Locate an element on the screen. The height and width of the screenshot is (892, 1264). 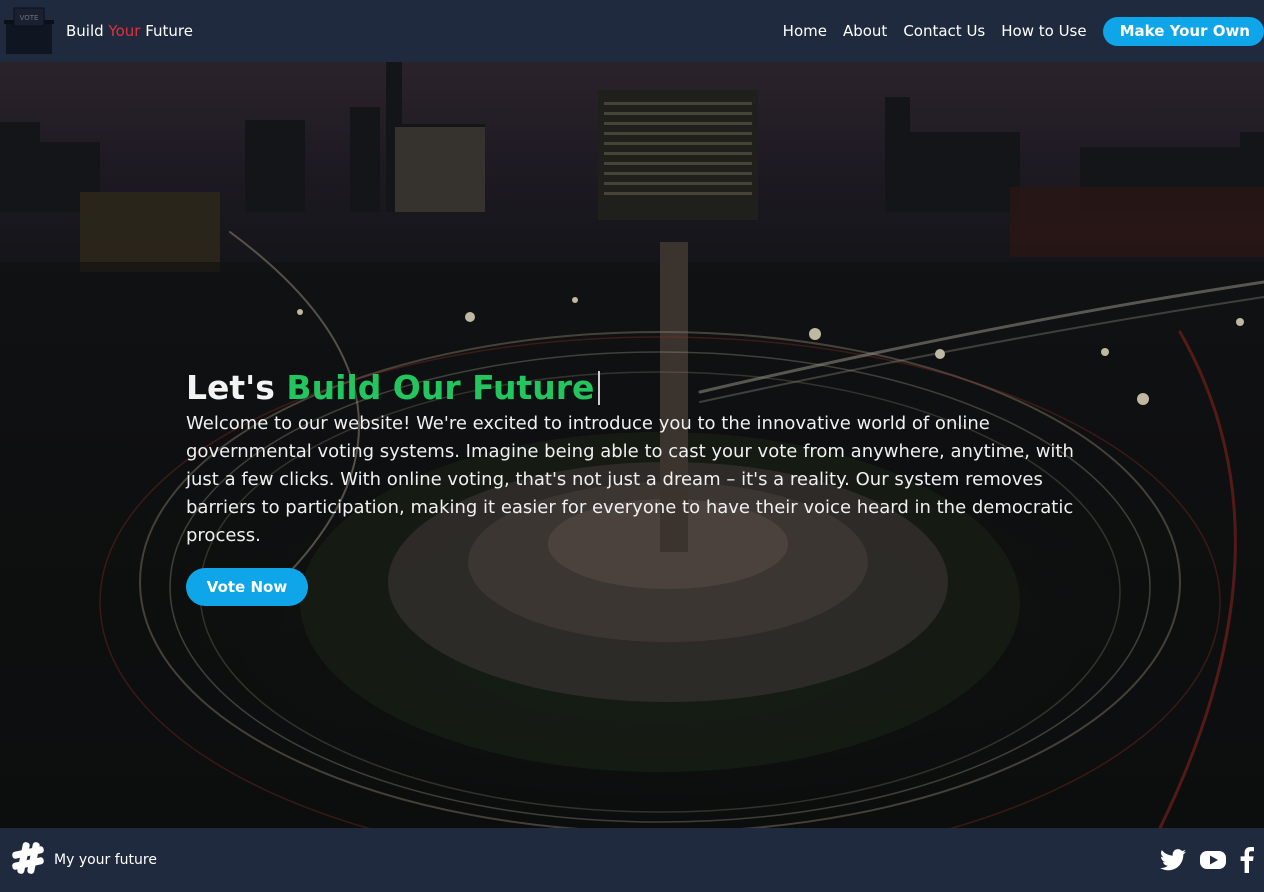
footer-brand: My your future is located at coordinates (83, 860).